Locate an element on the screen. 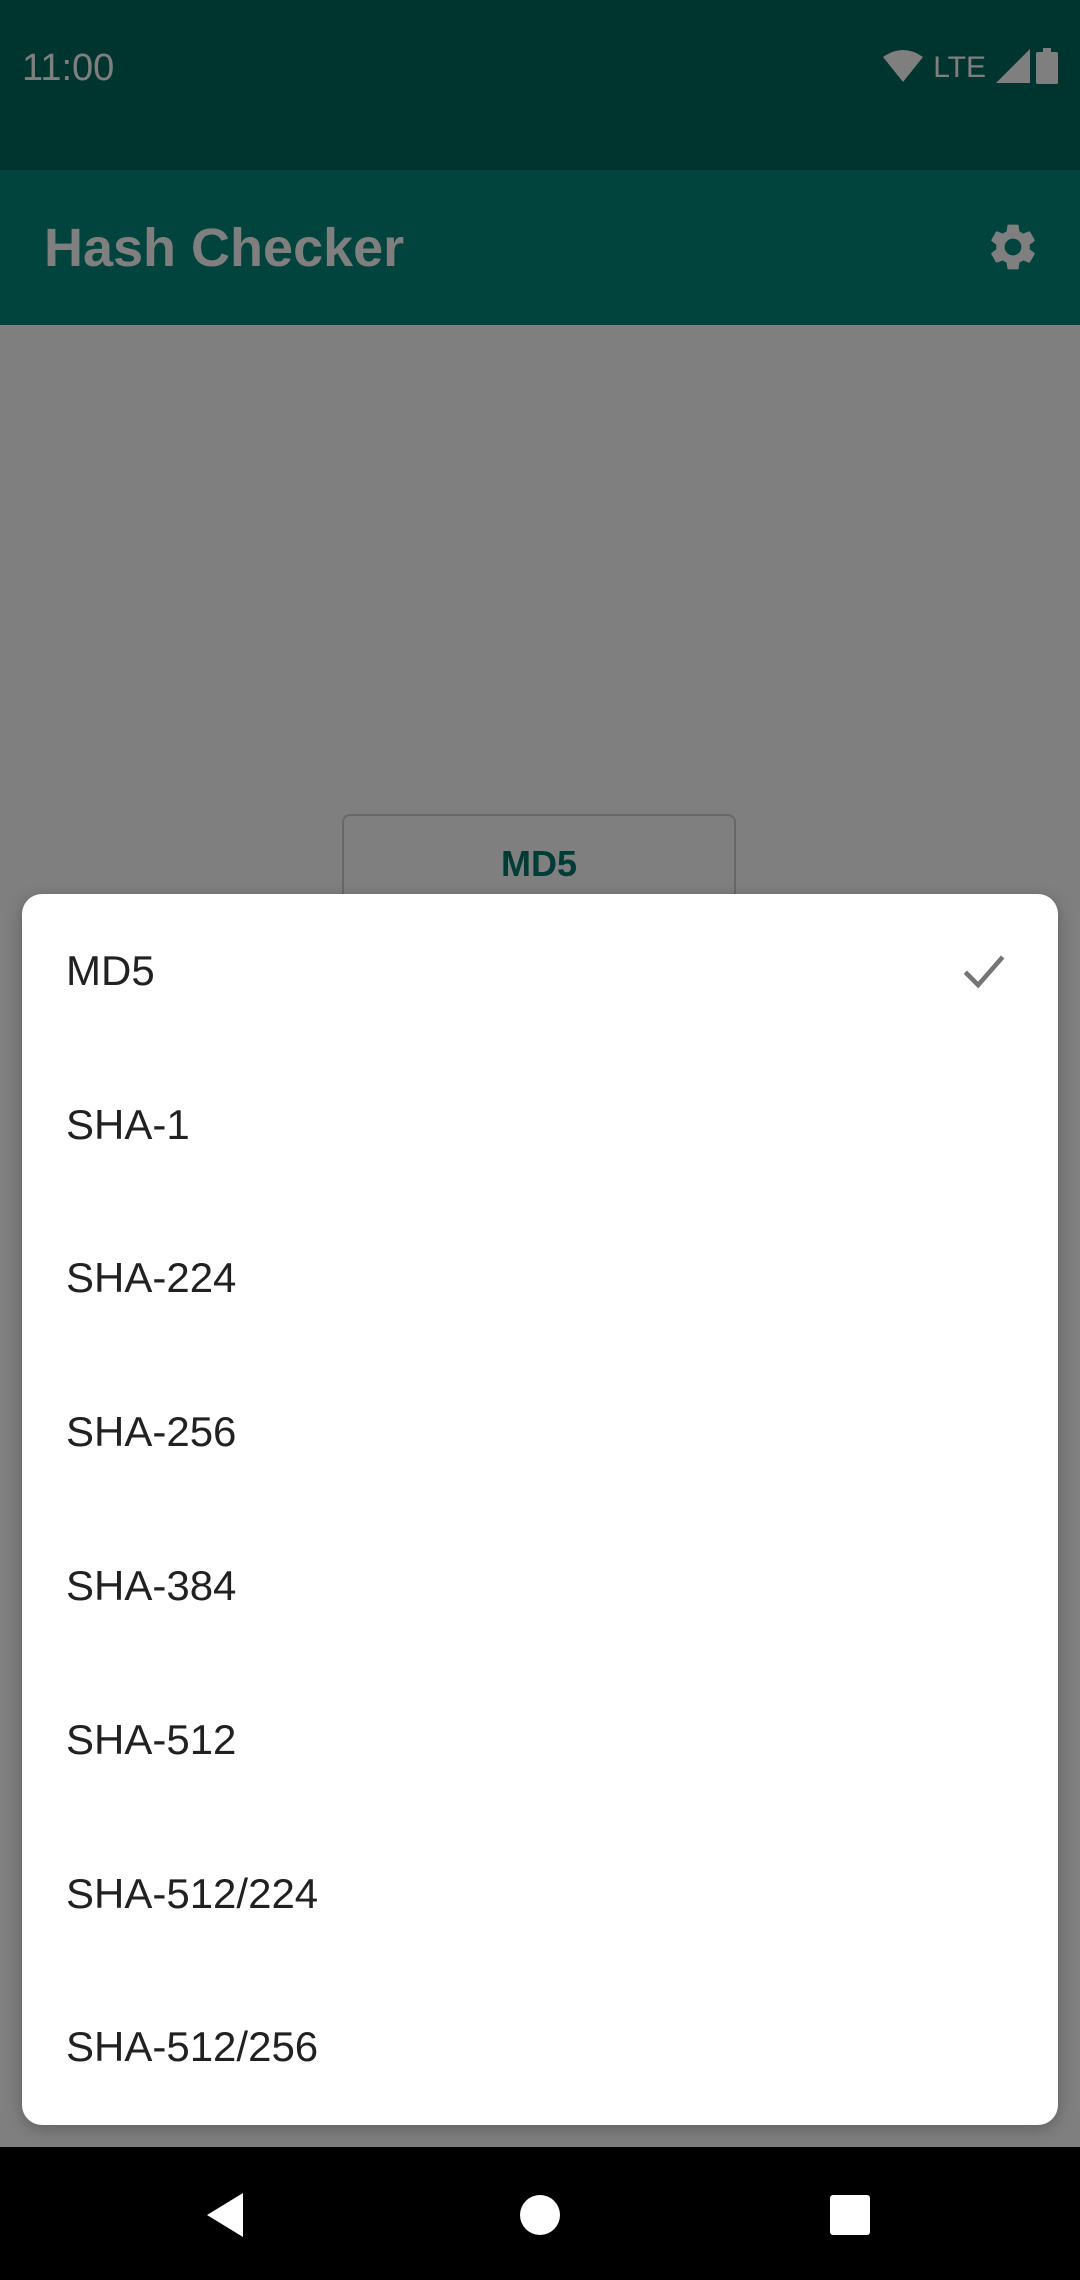 The height and width of the screenshot is (2280, 1080). recents-icon is located at coordinates (850, 2215).